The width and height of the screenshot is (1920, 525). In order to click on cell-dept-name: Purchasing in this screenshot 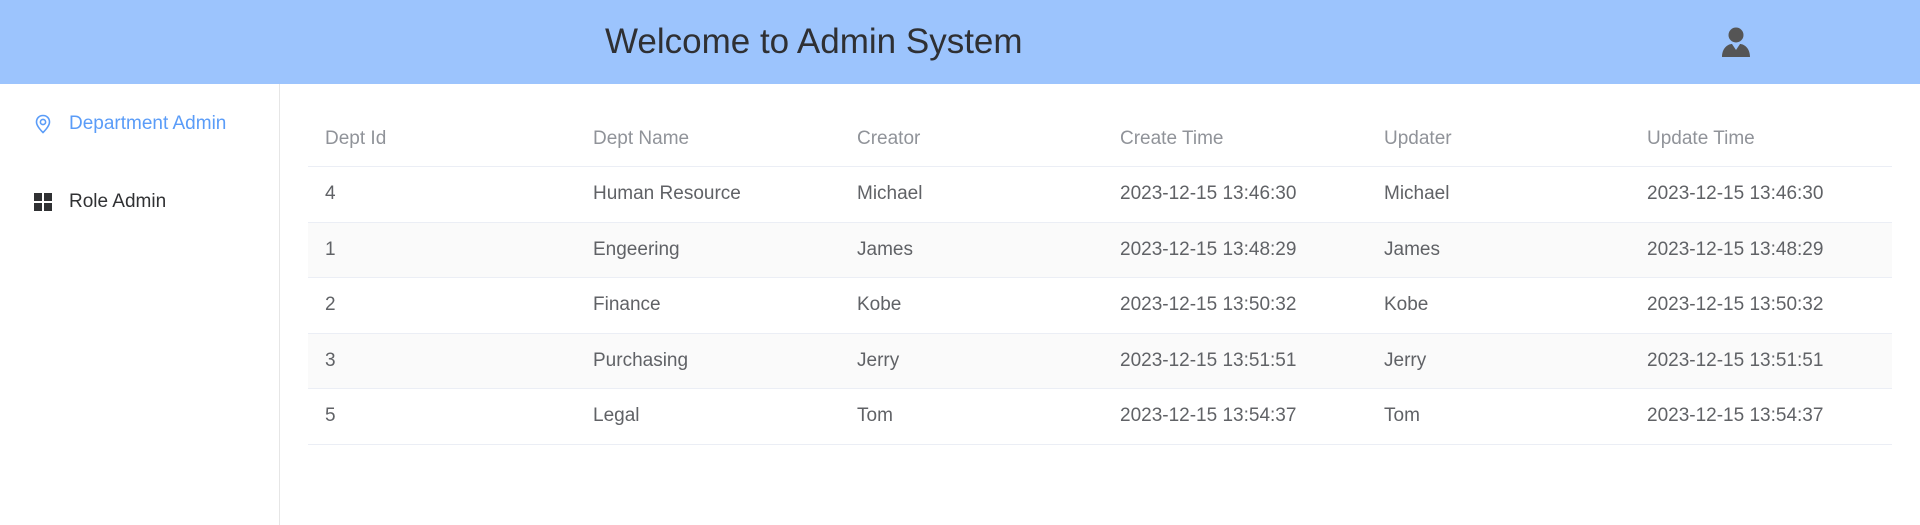, I will do `click(641, 360)`.